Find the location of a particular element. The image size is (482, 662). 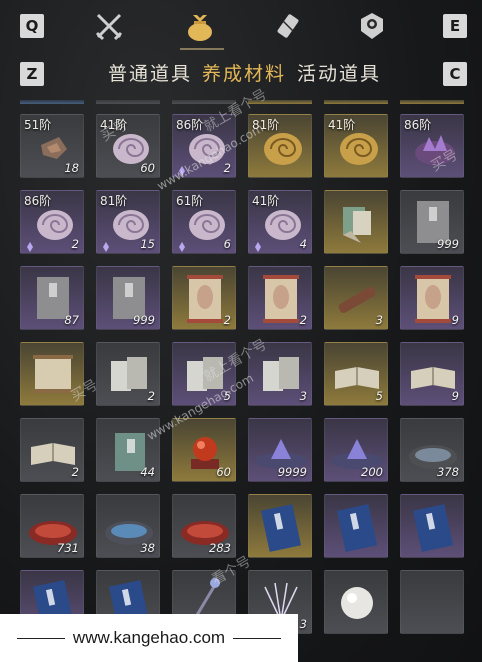

item-count: 9999 is located at coordinates (292, 472).